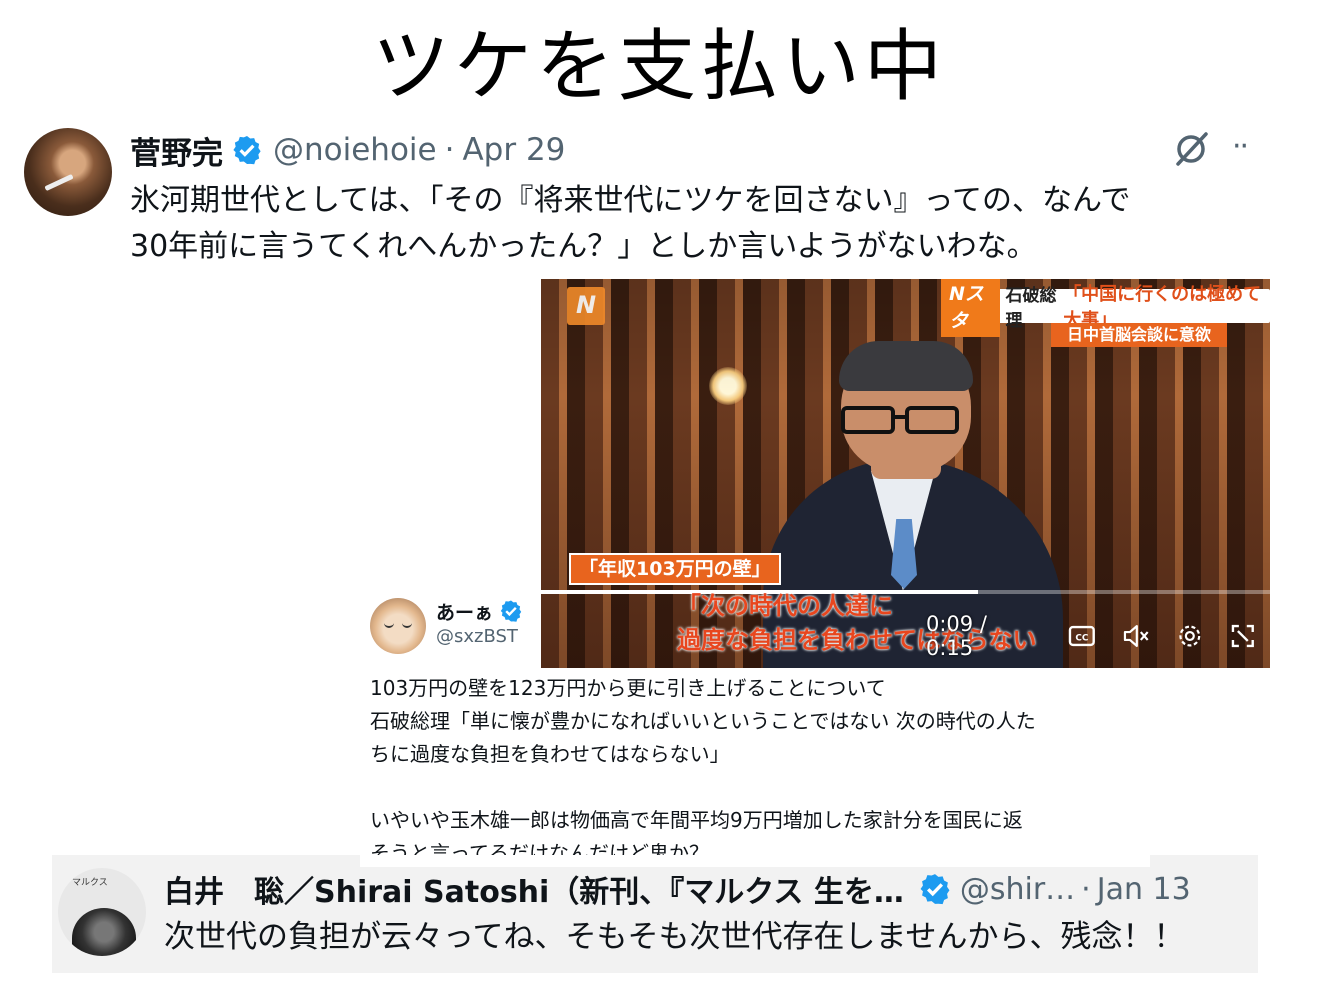 This screenshot has width=1318, height=987. What do you see at coordinates (956, 636) in the screenshot?
I see `video-time: 0:09 / 0:15` at bounding box center [956, 636].